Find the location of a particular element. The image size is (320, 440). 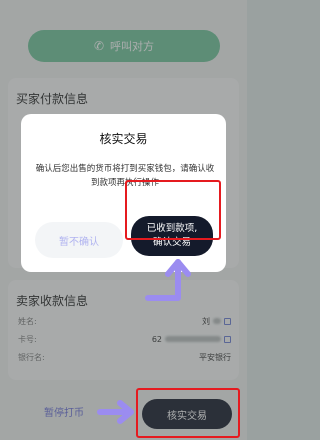

dialog-title: 核实交易 is located at coordinates (123, 139).